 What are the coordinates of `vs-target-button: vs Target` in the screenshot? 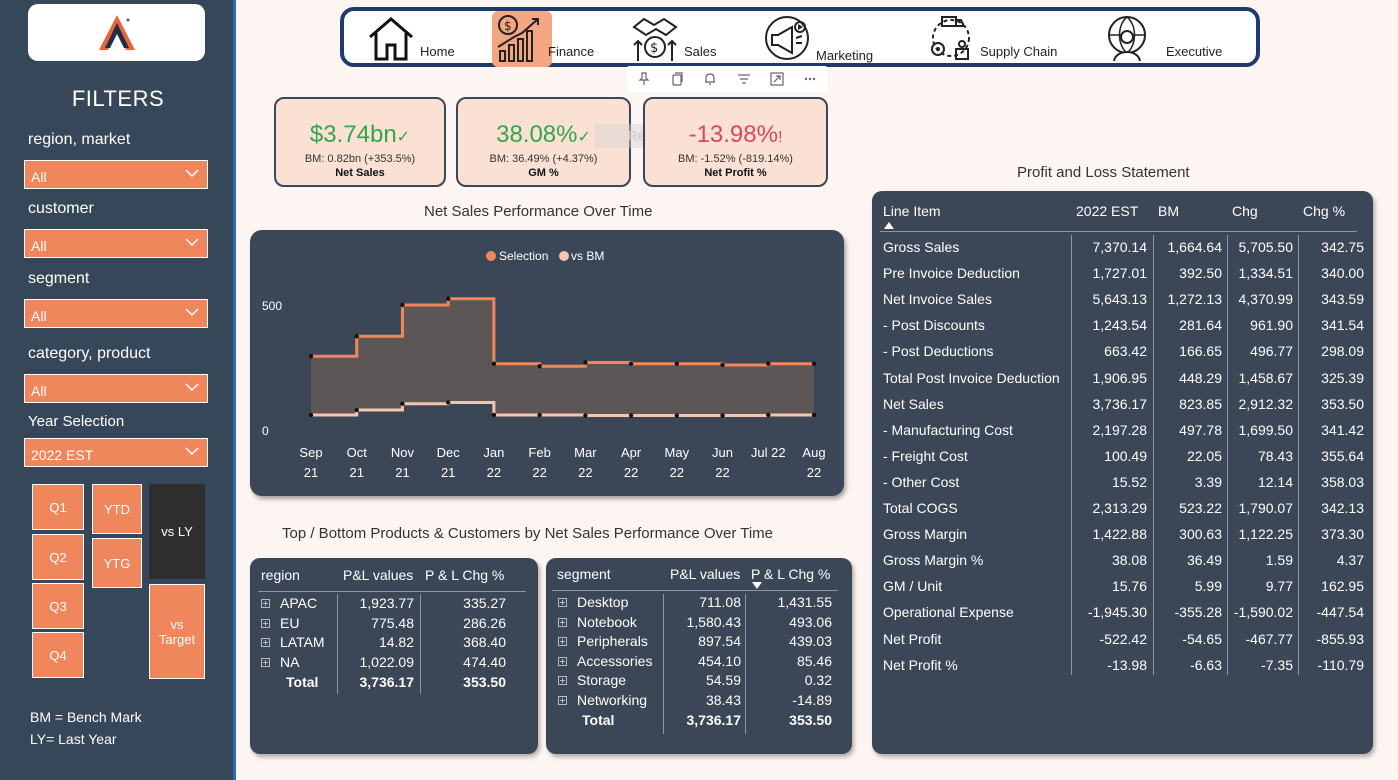 It's located at (177, 631).